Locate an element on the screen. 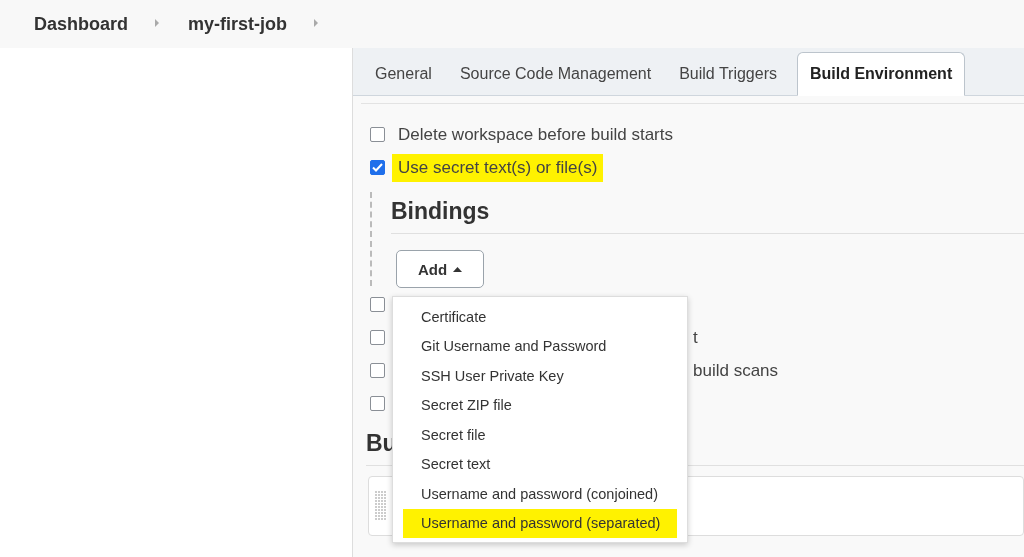  caret-icon is located at coordinates (458, 269).